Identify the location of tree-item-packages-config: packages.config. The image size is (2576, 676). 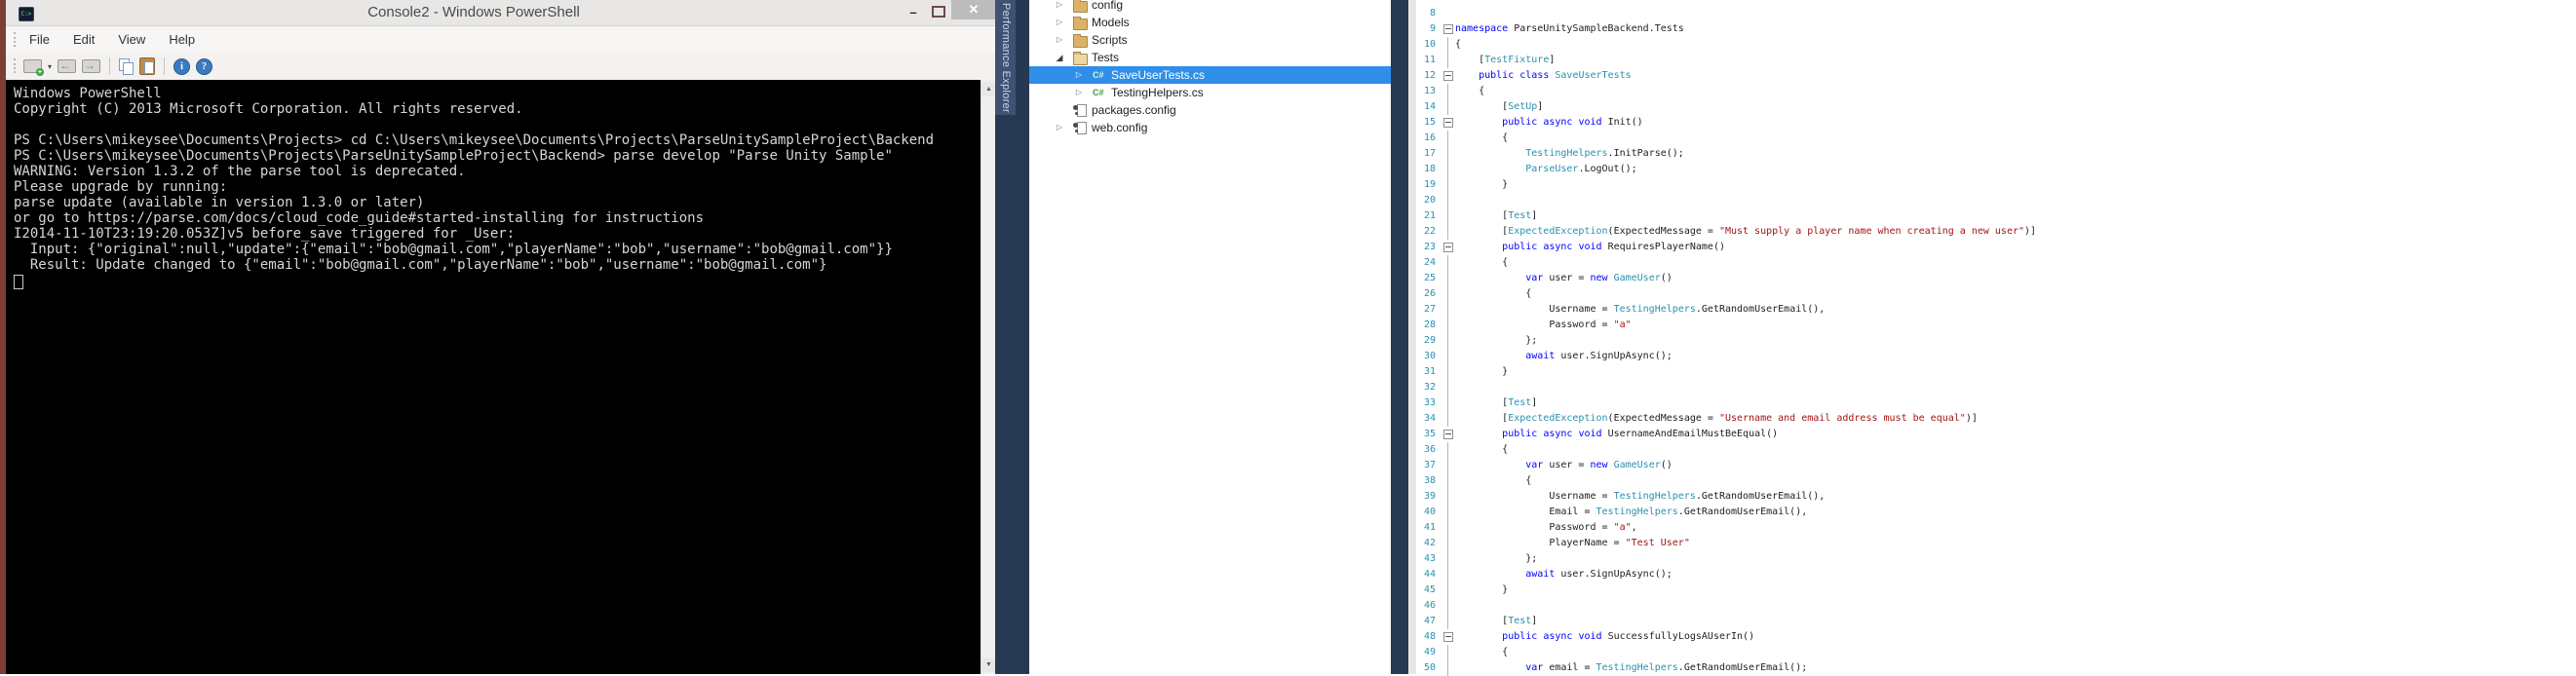
(1210, 110).